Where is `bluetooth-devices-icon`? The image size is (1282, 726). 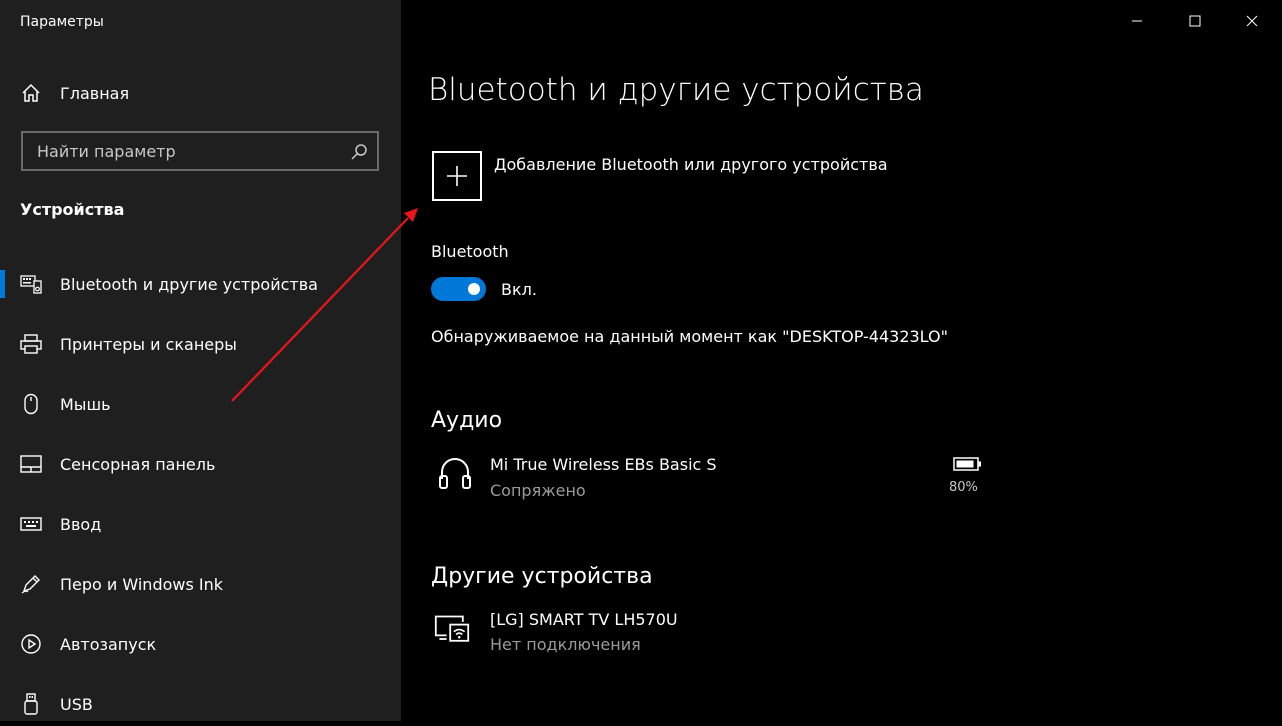 bluetooth-devices-icon is located at coordinates (31, 284).